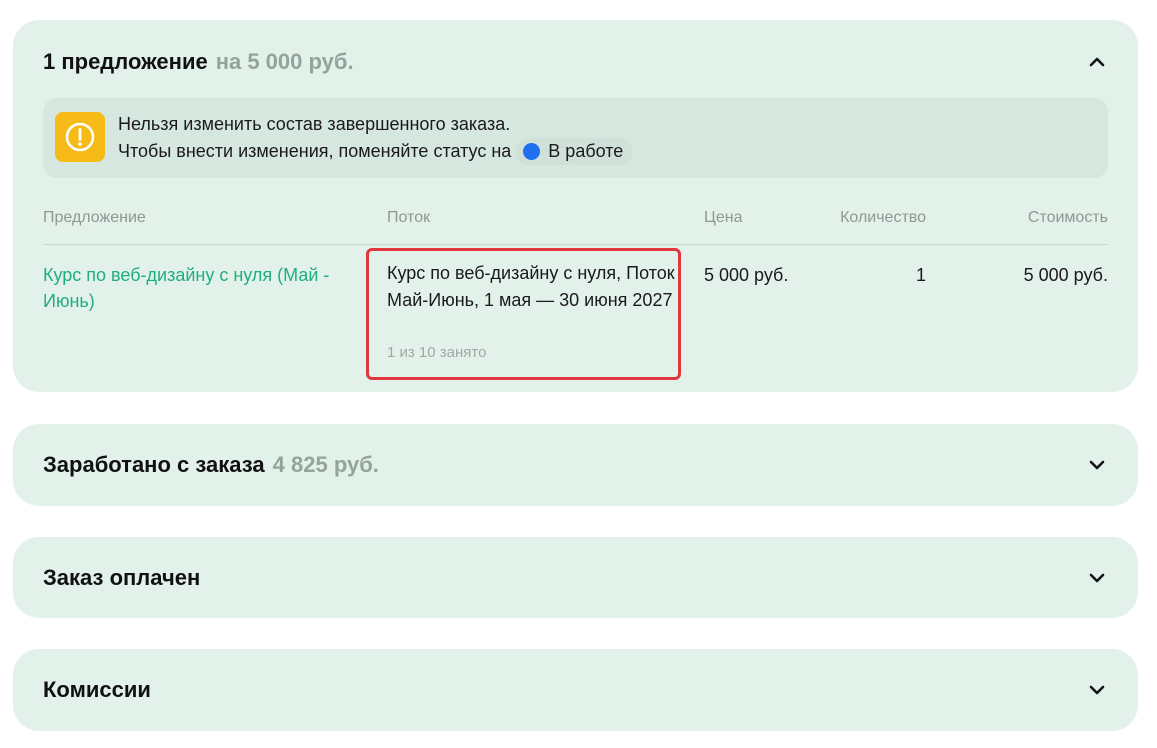 This screenshot has height=748, width=1157. Describe the element at coordinates (723, 217) in the screenshot. I see `column-header-price: Цена` at that location.